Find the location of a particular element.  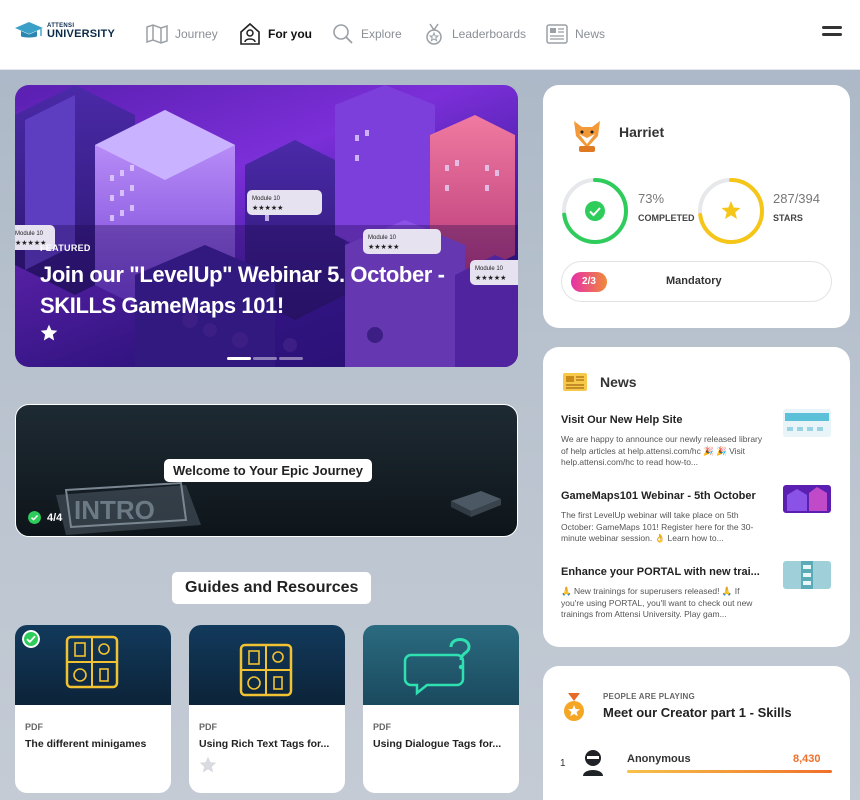

completed-label: COMPLETED is located at coordinates (666, 218).